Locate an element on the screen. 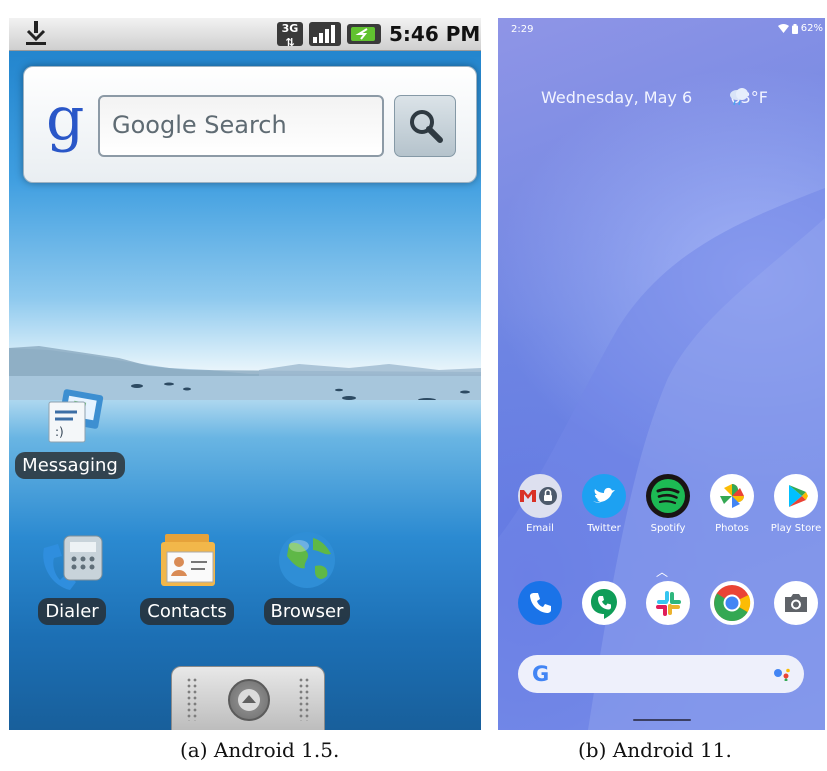  caption-left: (a) Android 1.5. is located at coordinates (260, 750).